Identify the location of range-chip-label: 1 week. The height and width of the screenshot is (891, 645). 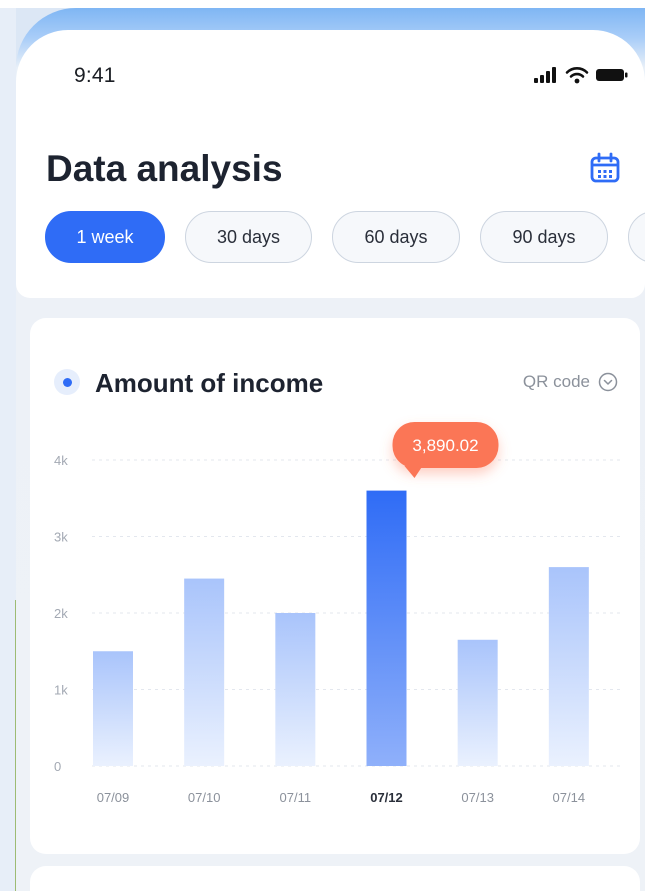
(105, 236).